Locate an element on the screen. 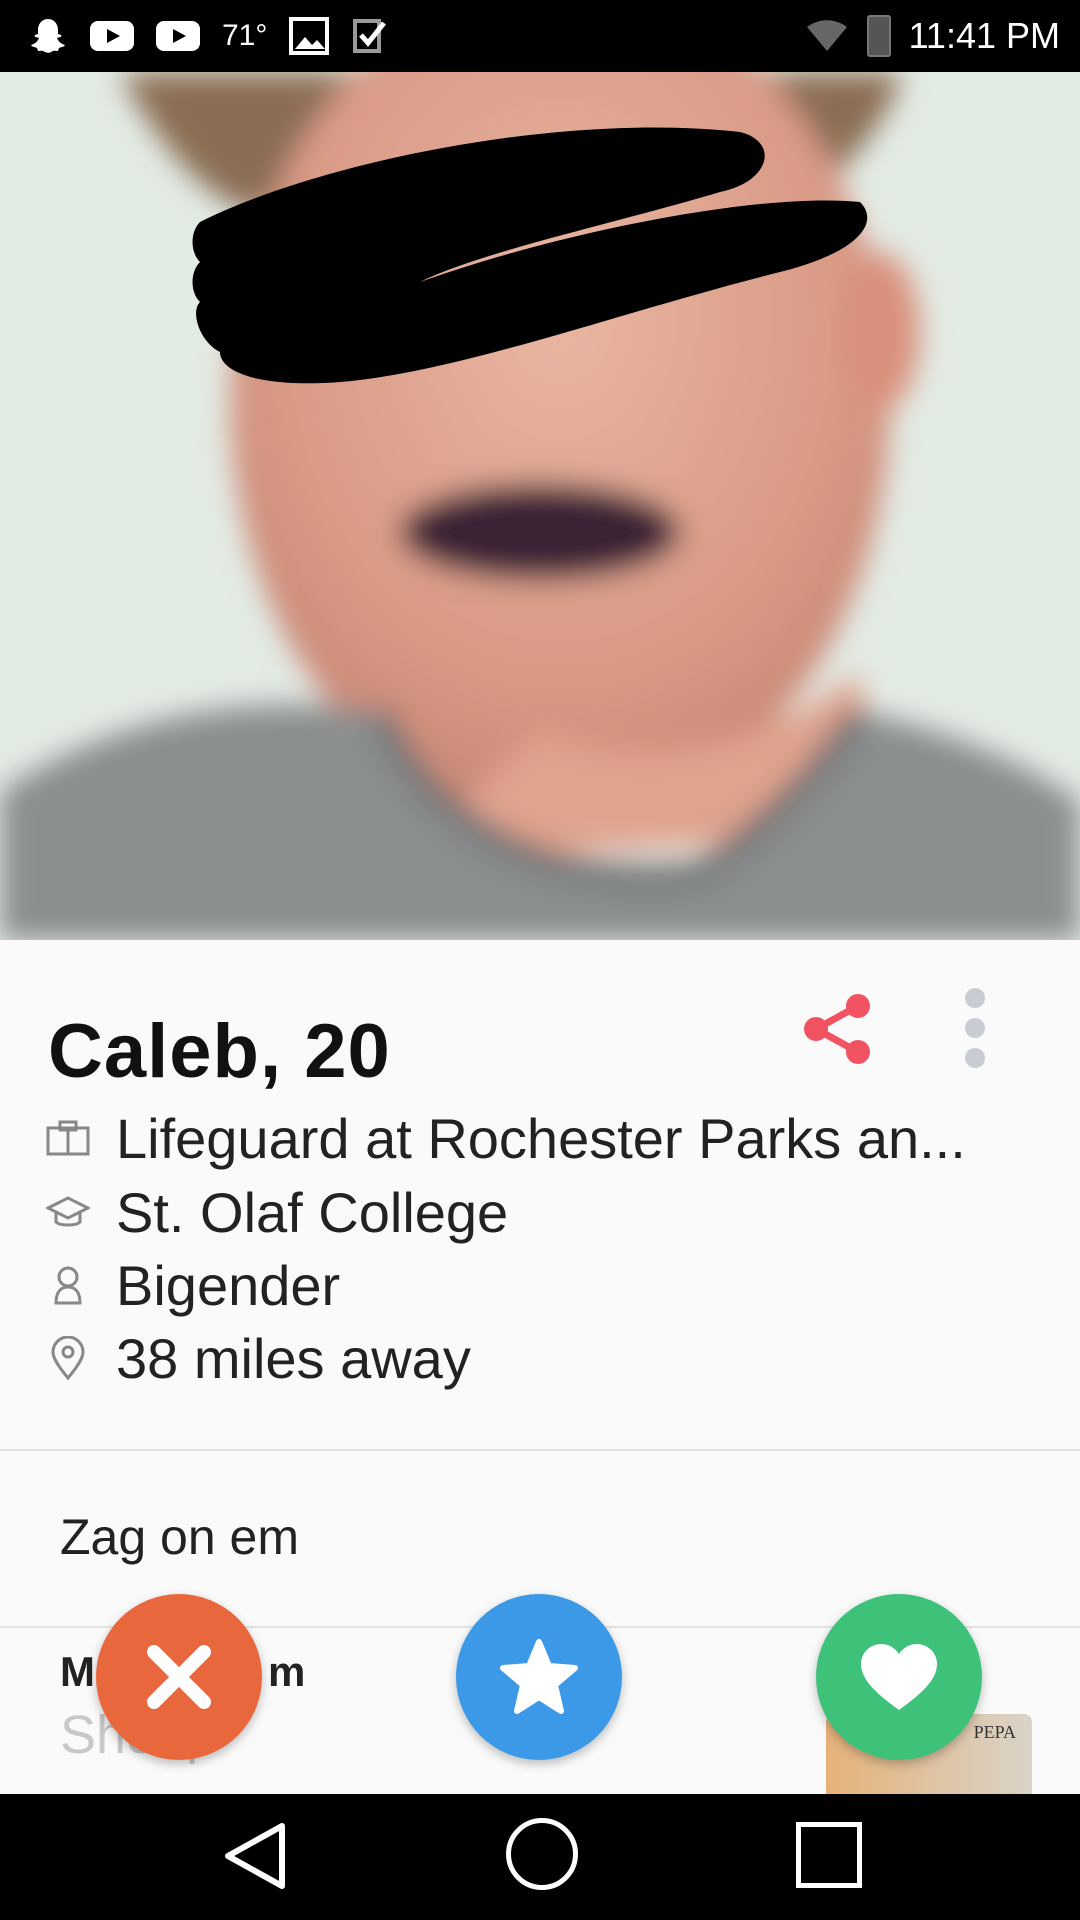 The image size is (1080, 1920). checklist-icon is located at coordinates (371, 36).